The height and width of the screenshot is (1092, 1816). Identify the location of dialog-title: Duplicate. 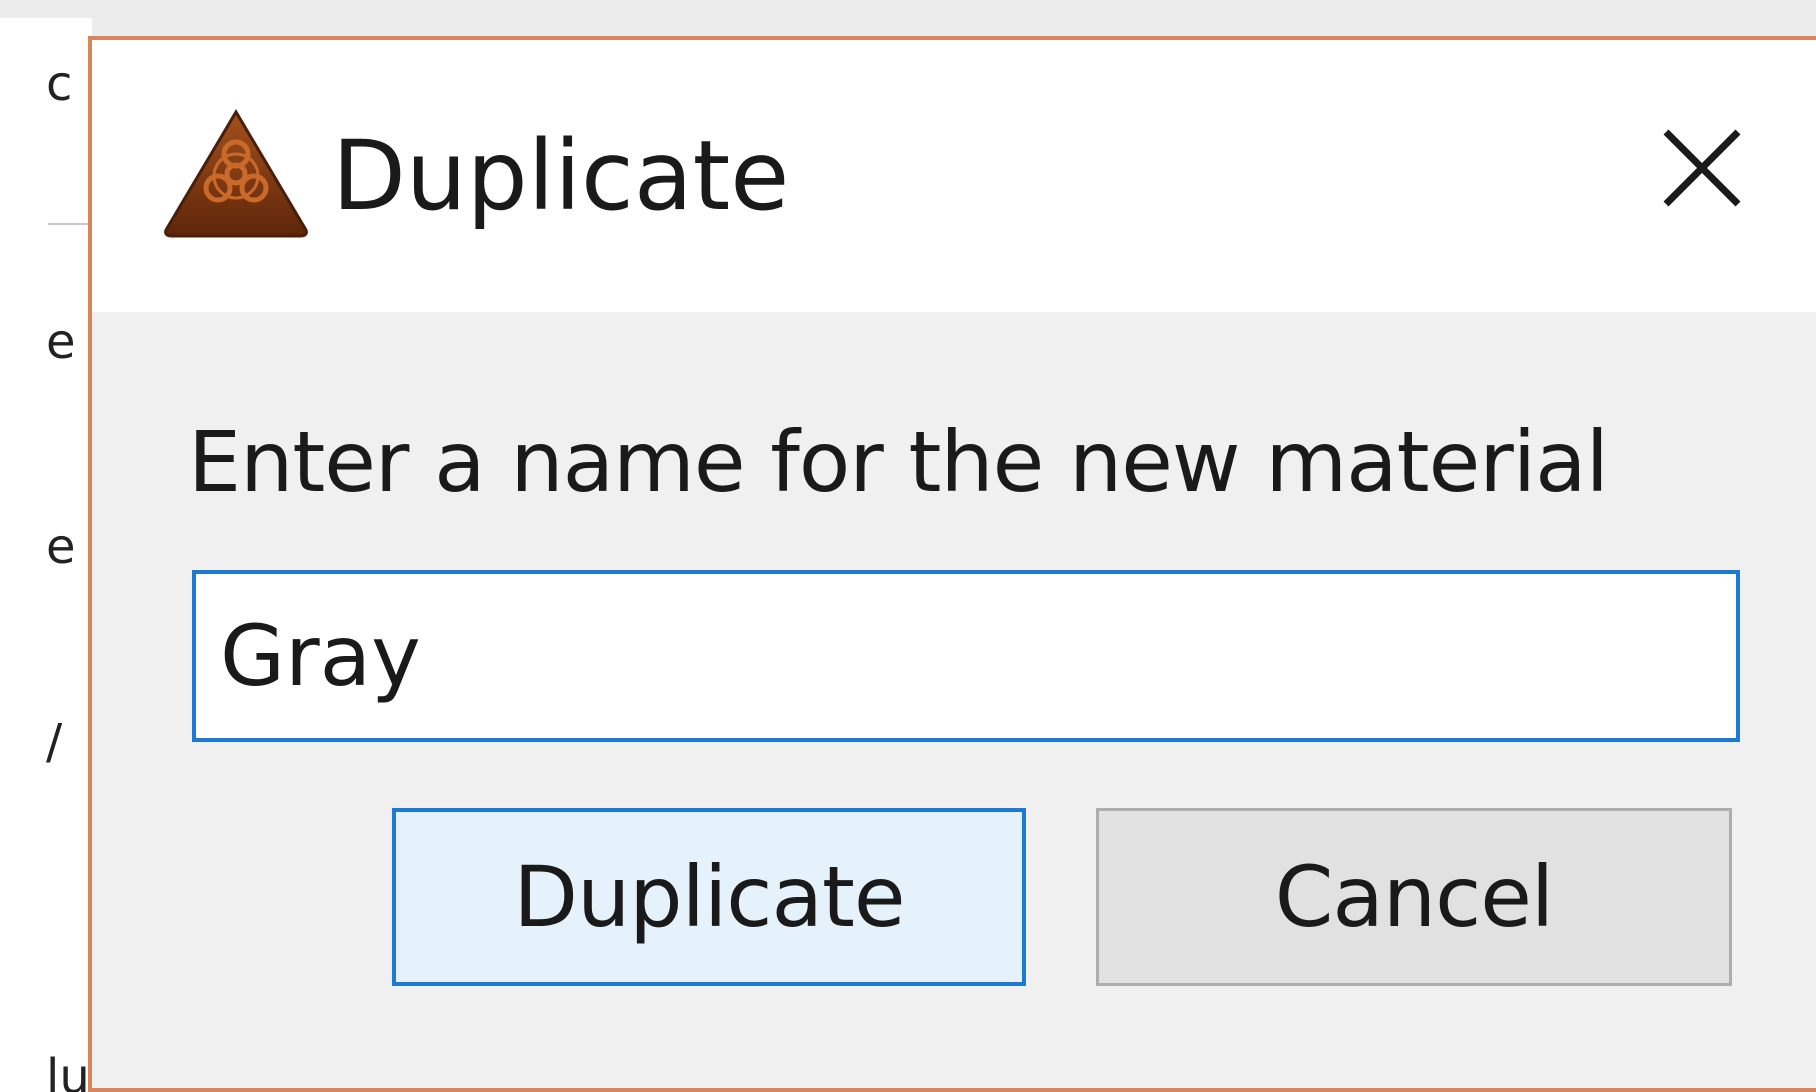
(561, 176).